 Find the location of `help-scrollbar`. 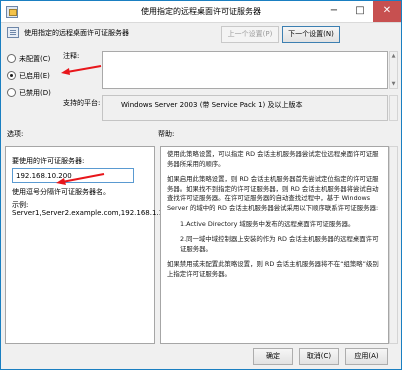

help-scrollbar is located at coordinates (393, 245).